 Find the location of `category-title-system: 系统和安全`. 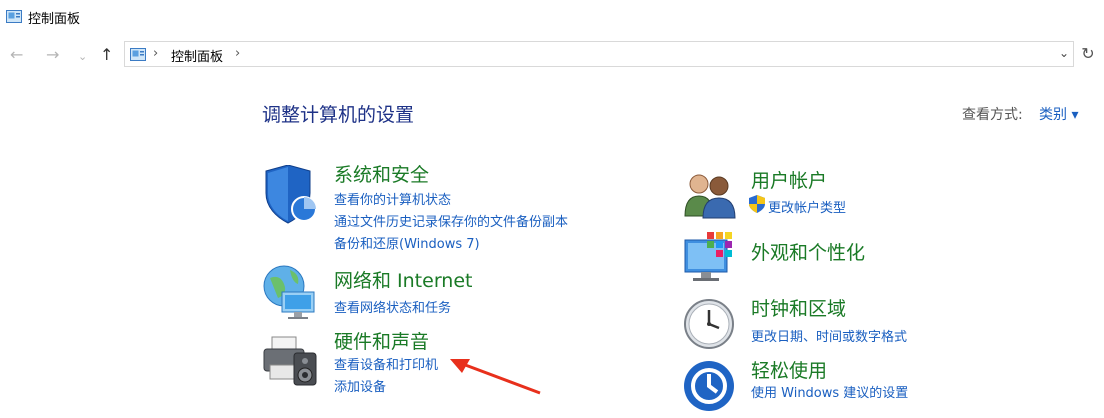

category-title-system: 系统和安全 is located at coordinates (381, 173).